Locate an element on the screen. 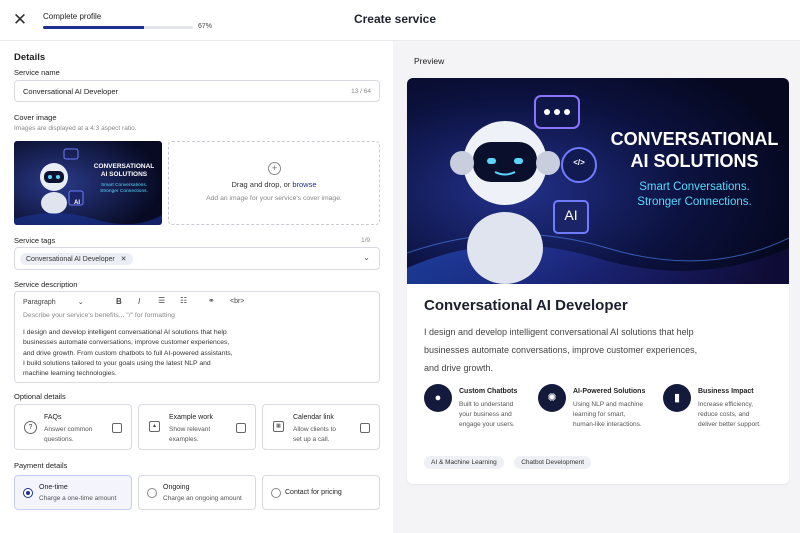  ongoing-label: Ongoing is located at coordinates (176, 487).